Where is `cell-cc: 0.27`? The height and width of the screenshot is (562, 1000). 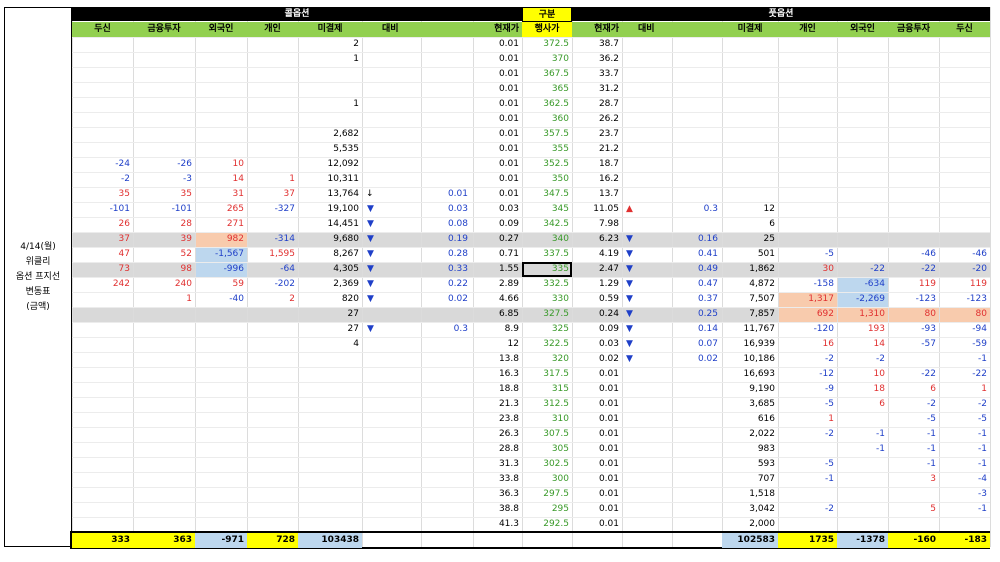 cell-cc: 0.27 is located at coordinates (508, 239).